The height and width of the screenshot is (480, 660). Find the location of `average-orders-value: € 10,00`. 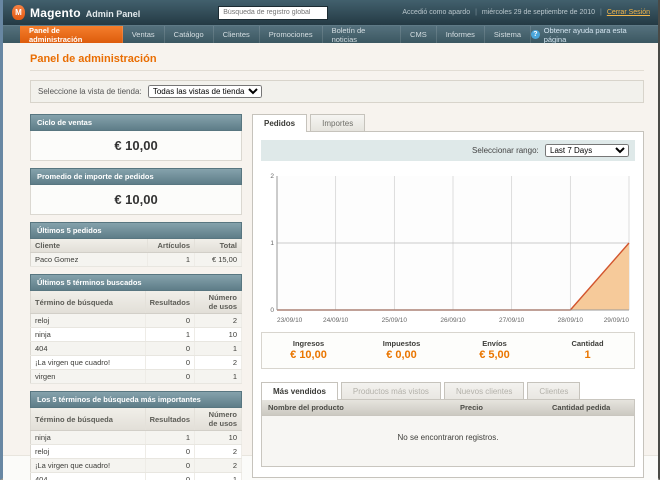

average-orders-value: € 10,00 is located at coordinates (136, 200).